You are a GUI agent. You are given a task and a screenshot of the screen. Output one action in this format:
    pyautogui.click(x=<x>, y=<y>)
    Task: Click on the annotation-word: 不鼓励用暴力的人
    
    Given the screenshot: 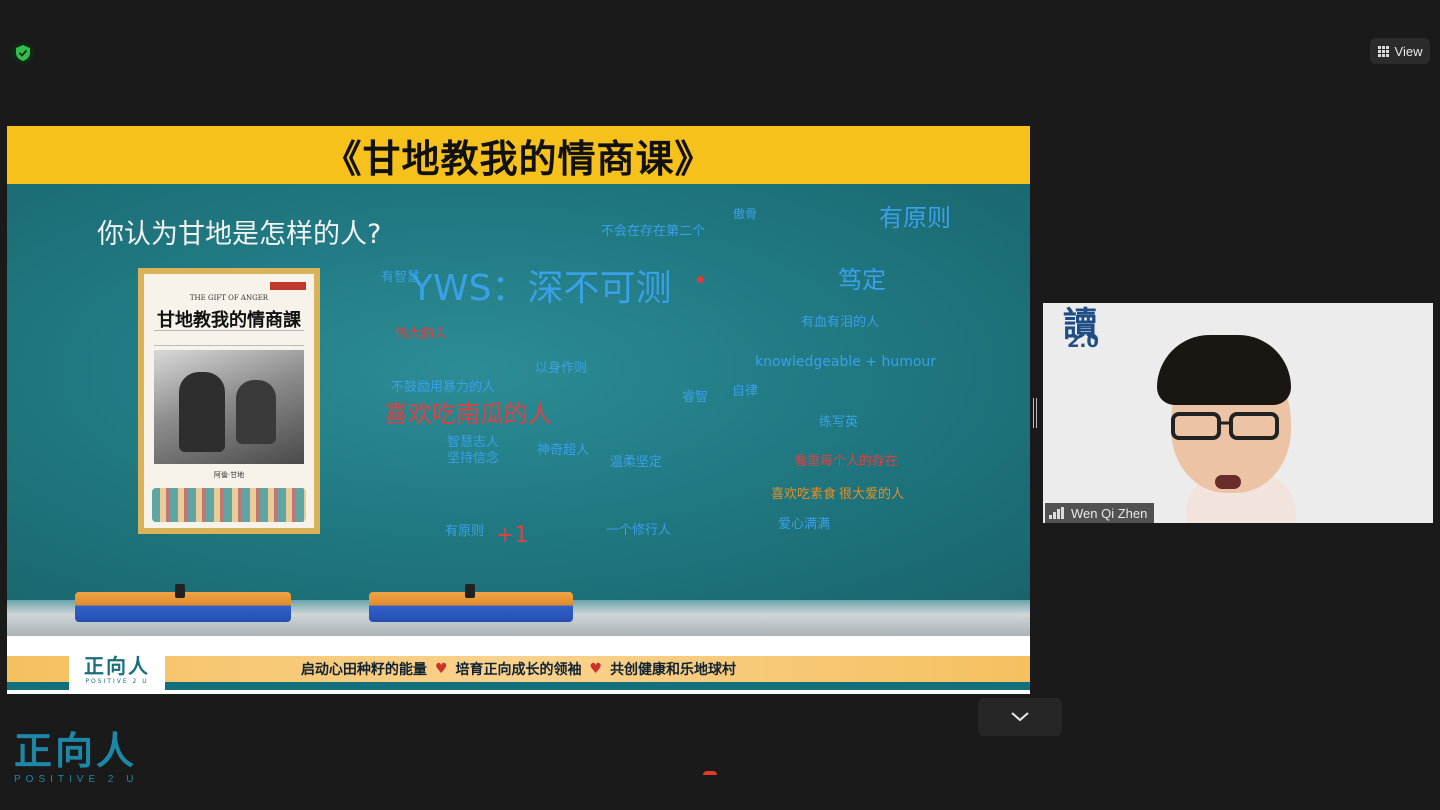 What is the action you would take?
    pyautogui.click(x=443, y=387)
    